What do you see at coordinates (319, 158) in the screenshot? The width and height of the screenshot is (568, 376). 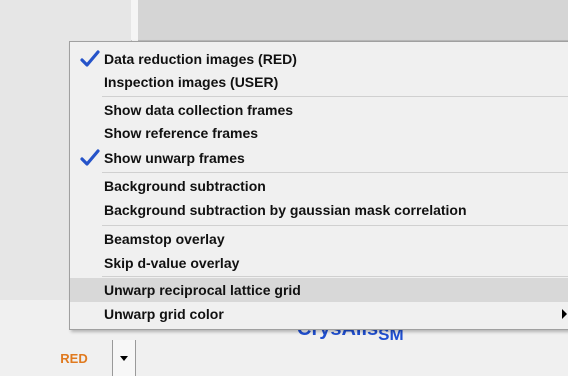 I see `menu-item-unwarp-frames: Show unwarp frames` at bounding box center [319, 158].